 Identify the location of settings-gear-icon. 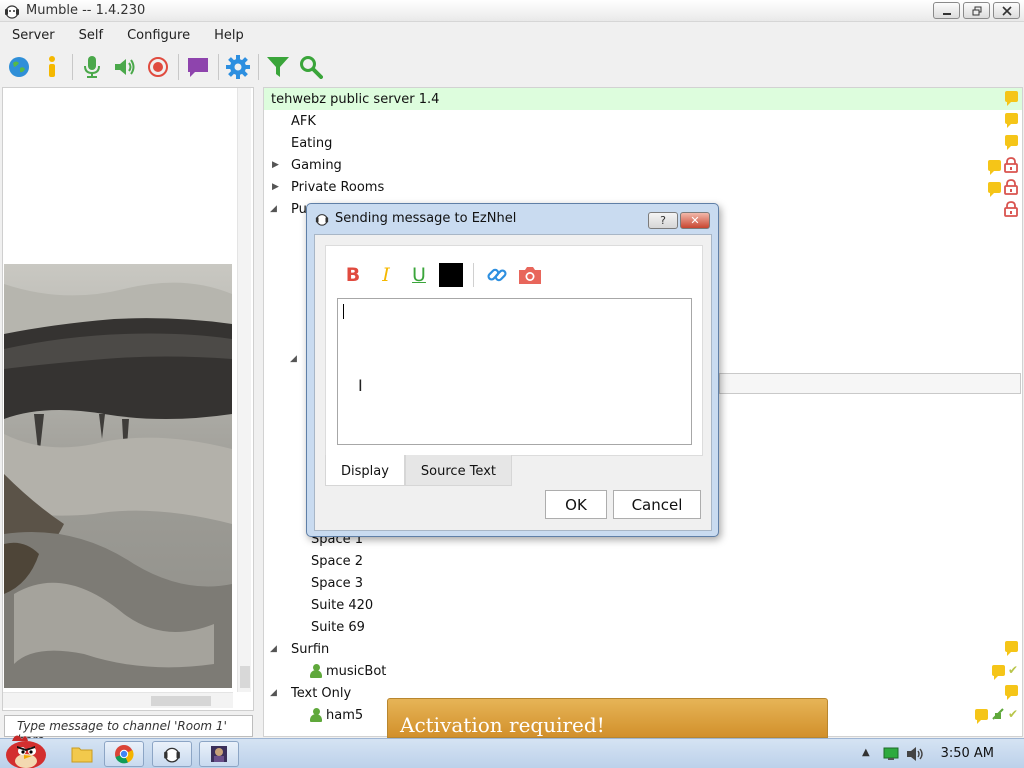
(238, 67).